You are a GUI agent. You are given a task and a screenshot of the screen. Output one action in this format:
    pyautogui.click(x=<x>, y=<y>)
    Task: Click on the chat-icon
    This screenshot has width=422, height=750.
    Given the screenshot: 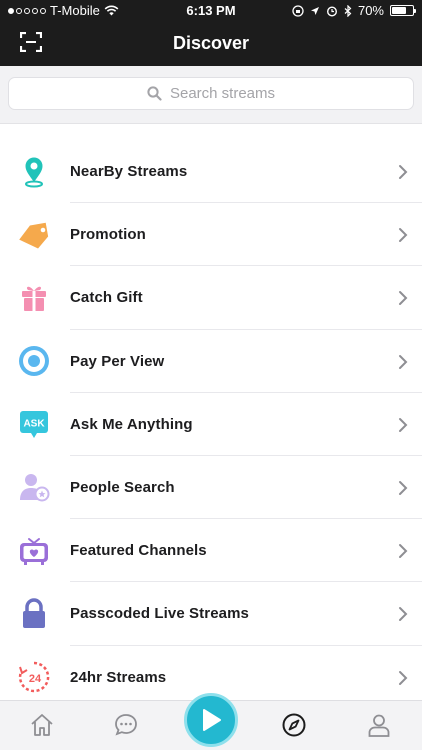 What is the action you would take?
    pyautogui.click(x=126, y=725)
    